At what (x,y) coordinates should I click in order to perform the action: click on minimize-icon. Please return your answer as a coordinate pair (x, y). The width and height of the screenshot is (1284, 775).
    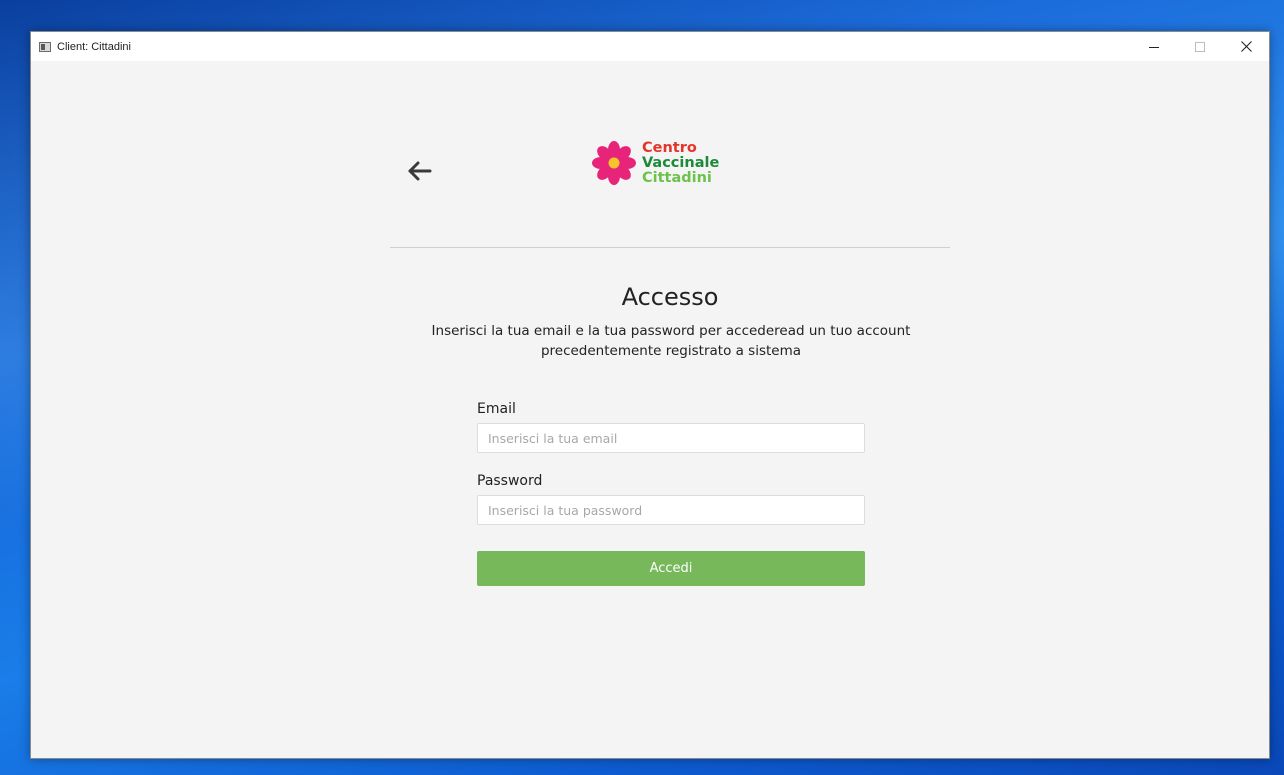
    Looking at the image, I should click on (1154, 47).